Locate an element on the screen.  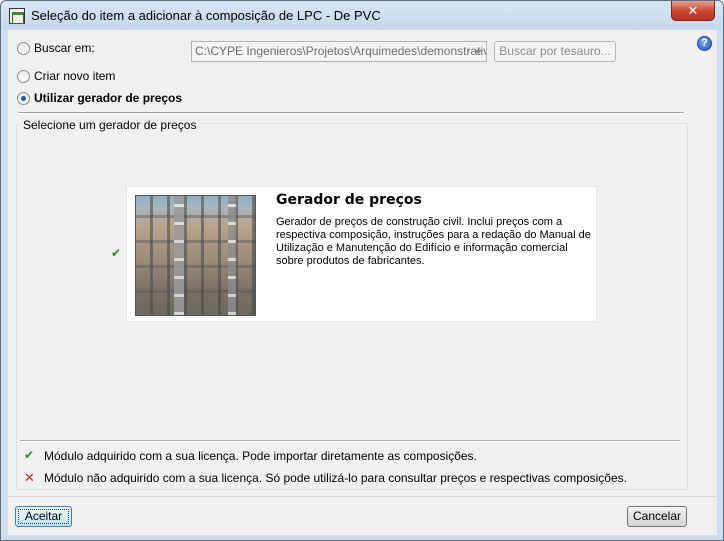
radio-search-in-label: Buscar em: is located at coordinates (64, 48).